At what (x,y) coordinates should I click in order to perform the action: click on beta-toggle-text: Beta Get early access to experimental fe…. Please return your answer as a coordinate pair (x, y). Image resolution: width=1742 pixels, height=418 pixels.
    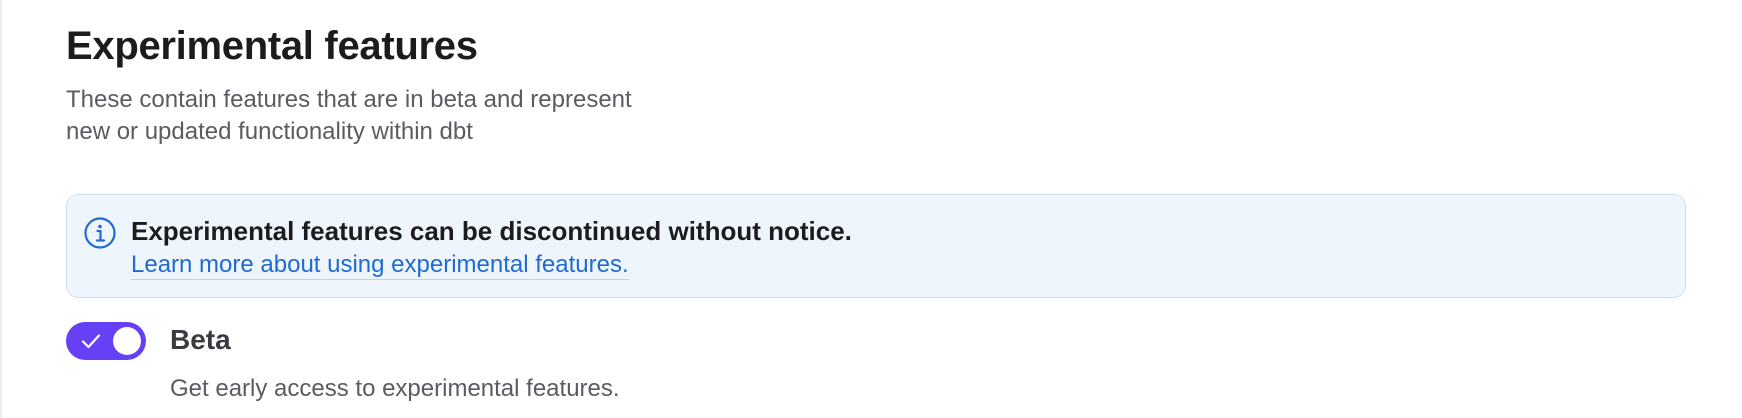
    Looking at the image, I should click on (395, 363).